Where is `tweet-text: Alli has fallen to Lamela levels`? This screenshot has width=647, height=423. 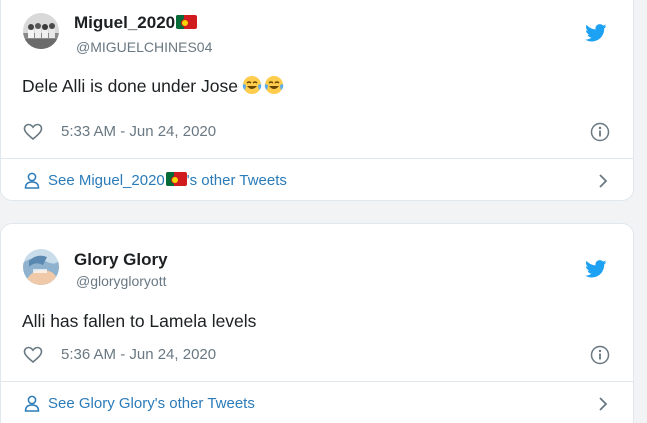
tweet-text: Alli has fallen to Lamela levels is located at coordinates (139, 321).